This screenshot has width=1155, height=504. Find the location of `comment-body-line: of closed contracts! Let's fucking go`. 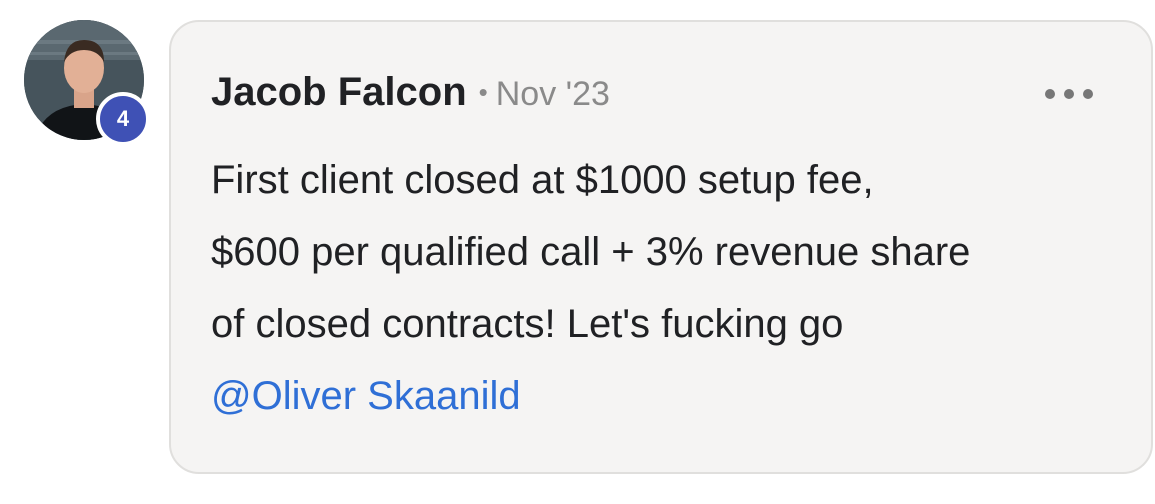

comment-body-line: of closed contracts! Let's fucking go is located at coordinates (527, 324).